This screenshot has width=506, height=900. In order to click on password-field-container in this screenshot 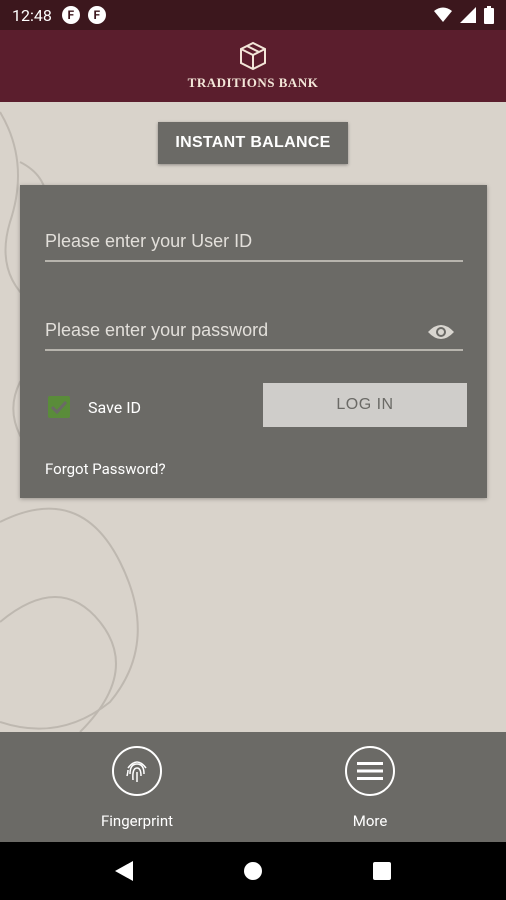, I will do `click(254, 335)`.